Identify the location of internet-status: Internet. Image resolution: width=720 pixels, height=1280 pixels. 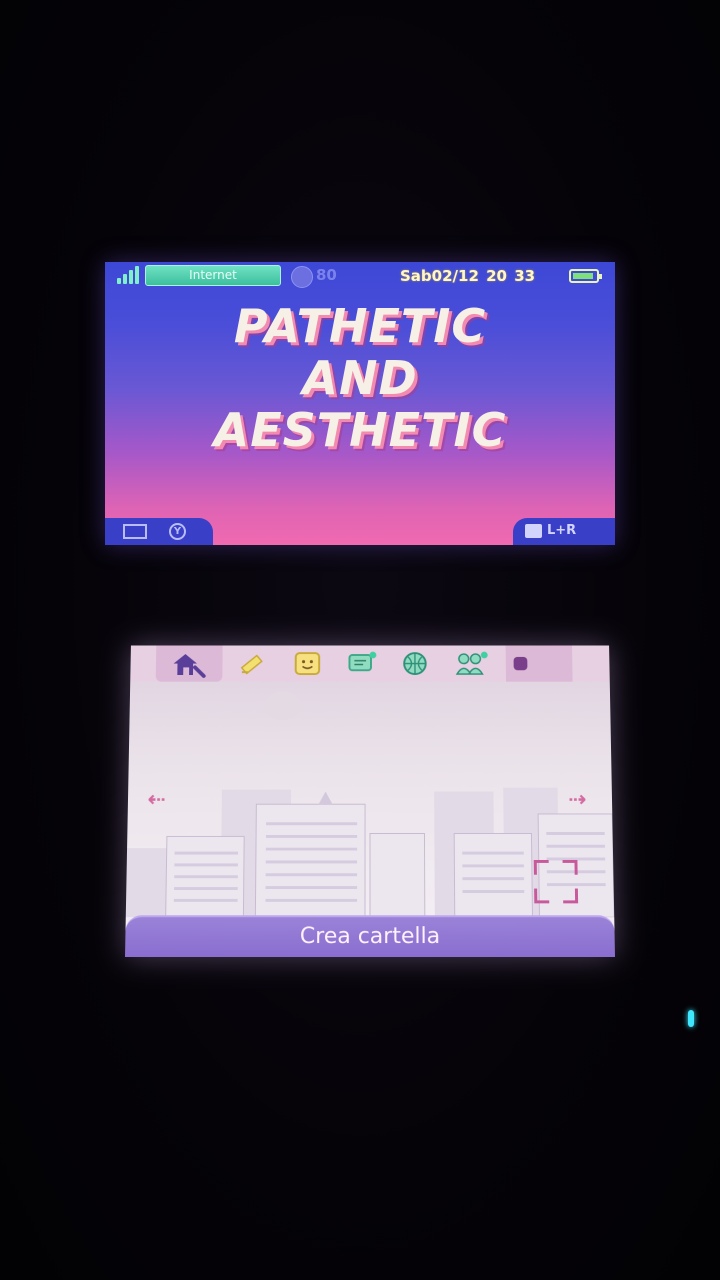
(213, 275).